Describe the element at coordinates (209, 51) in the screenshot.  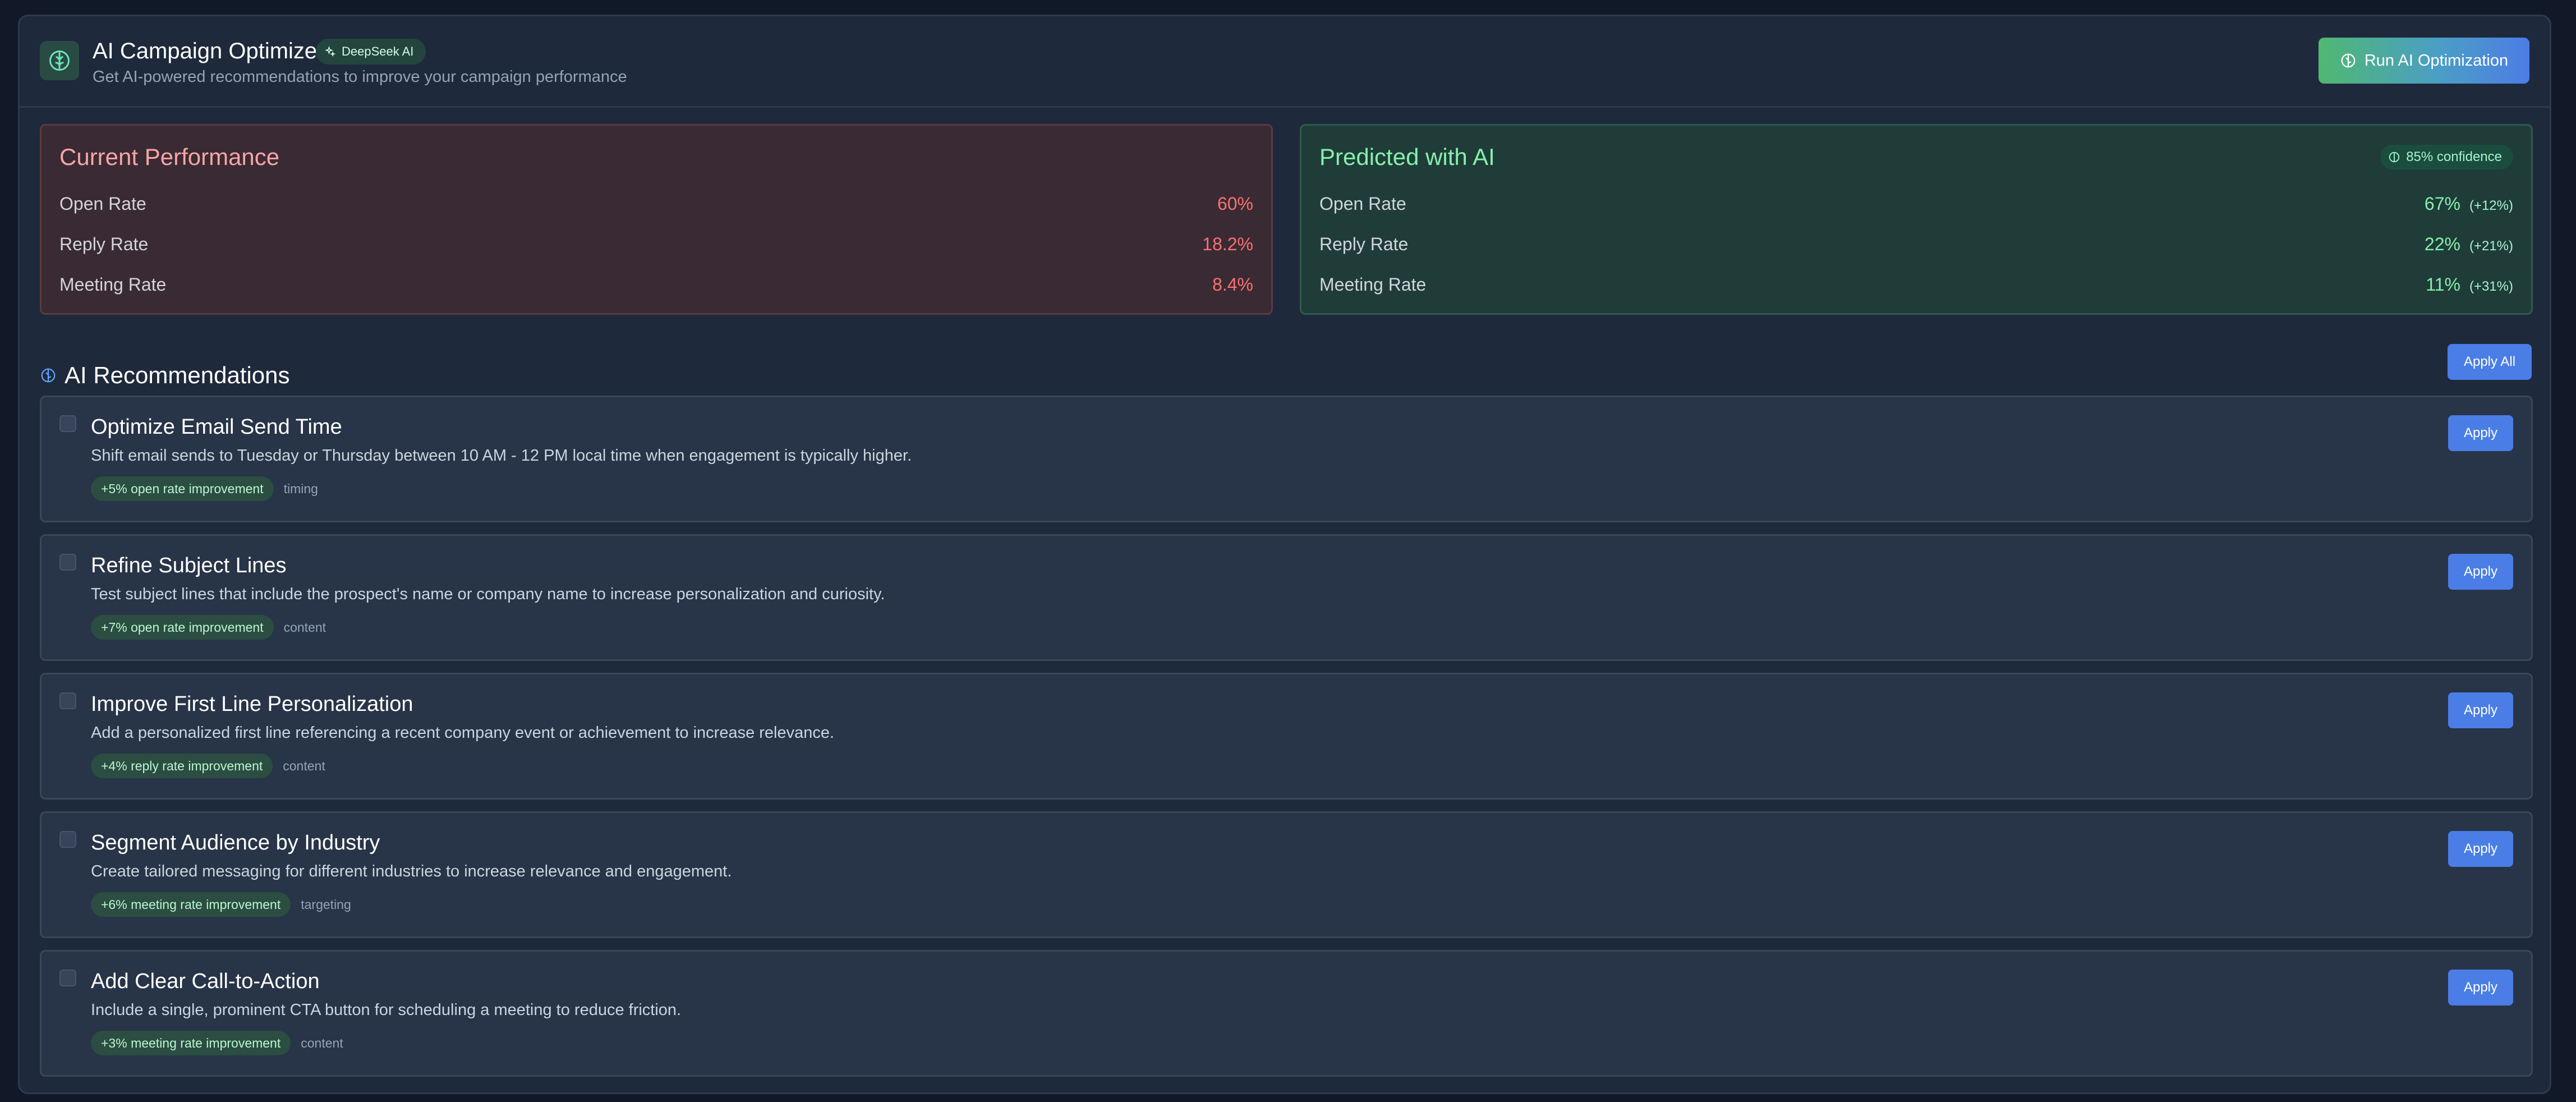
I see `page-title: AI Campaign Optimizer` at that location.